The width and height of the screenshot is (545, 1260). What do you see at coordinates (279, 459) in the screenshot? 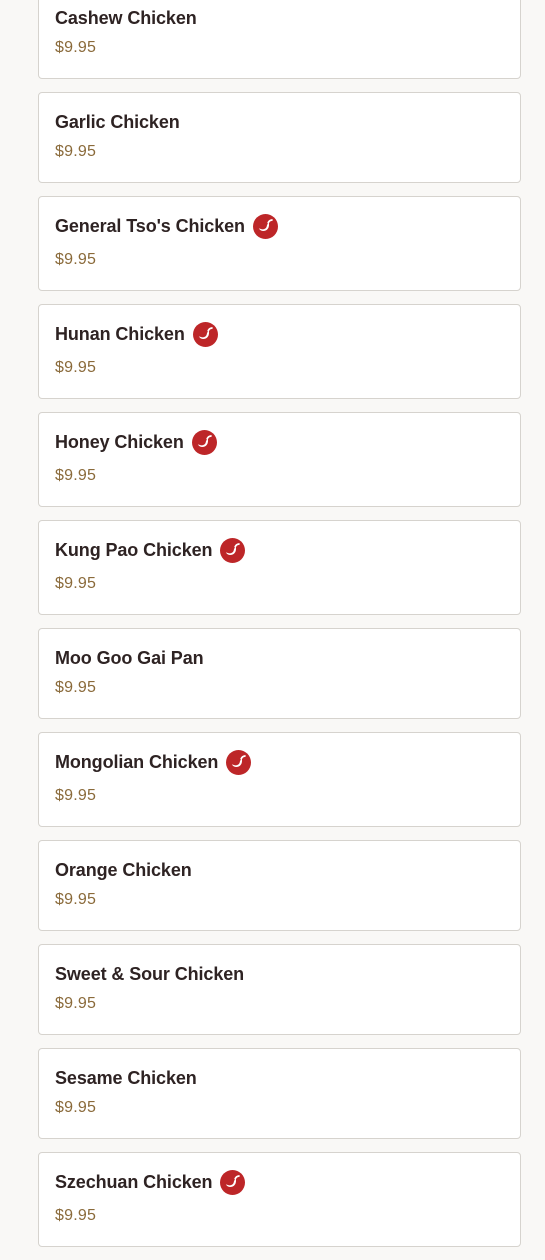
I see `menu-item-card: Honey Chicken $9.95` at bounding box center [279, 459].